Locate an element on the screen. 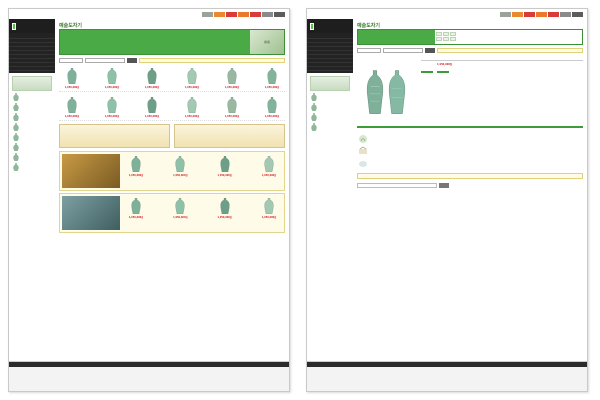  price-value: 1,950,000원 is located at coordinates (445, 64).